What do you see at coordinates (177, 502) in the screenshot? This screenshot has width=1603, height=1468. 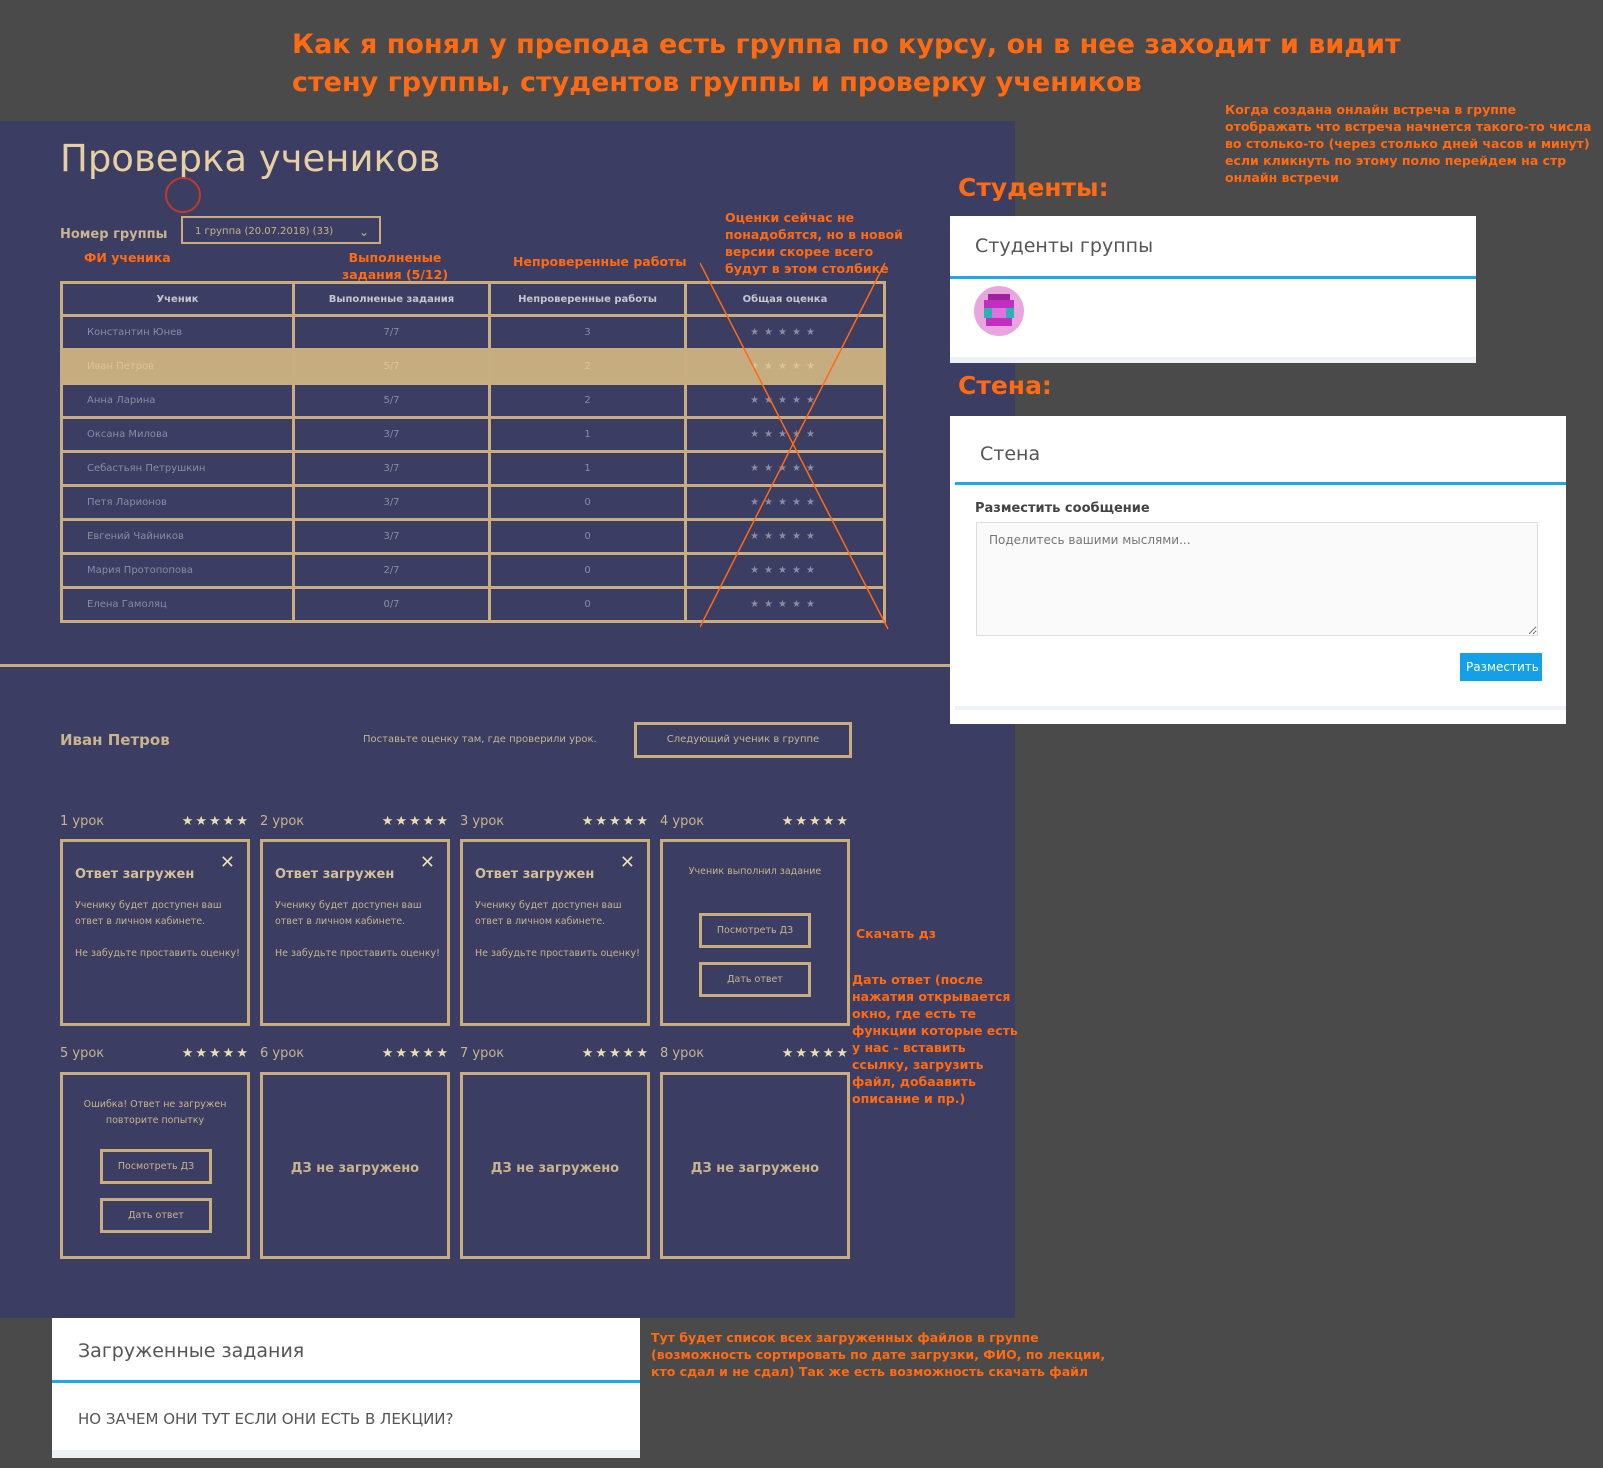 I see `student-name-cell: Петя Ларионов` at bounding box center [177, 502].